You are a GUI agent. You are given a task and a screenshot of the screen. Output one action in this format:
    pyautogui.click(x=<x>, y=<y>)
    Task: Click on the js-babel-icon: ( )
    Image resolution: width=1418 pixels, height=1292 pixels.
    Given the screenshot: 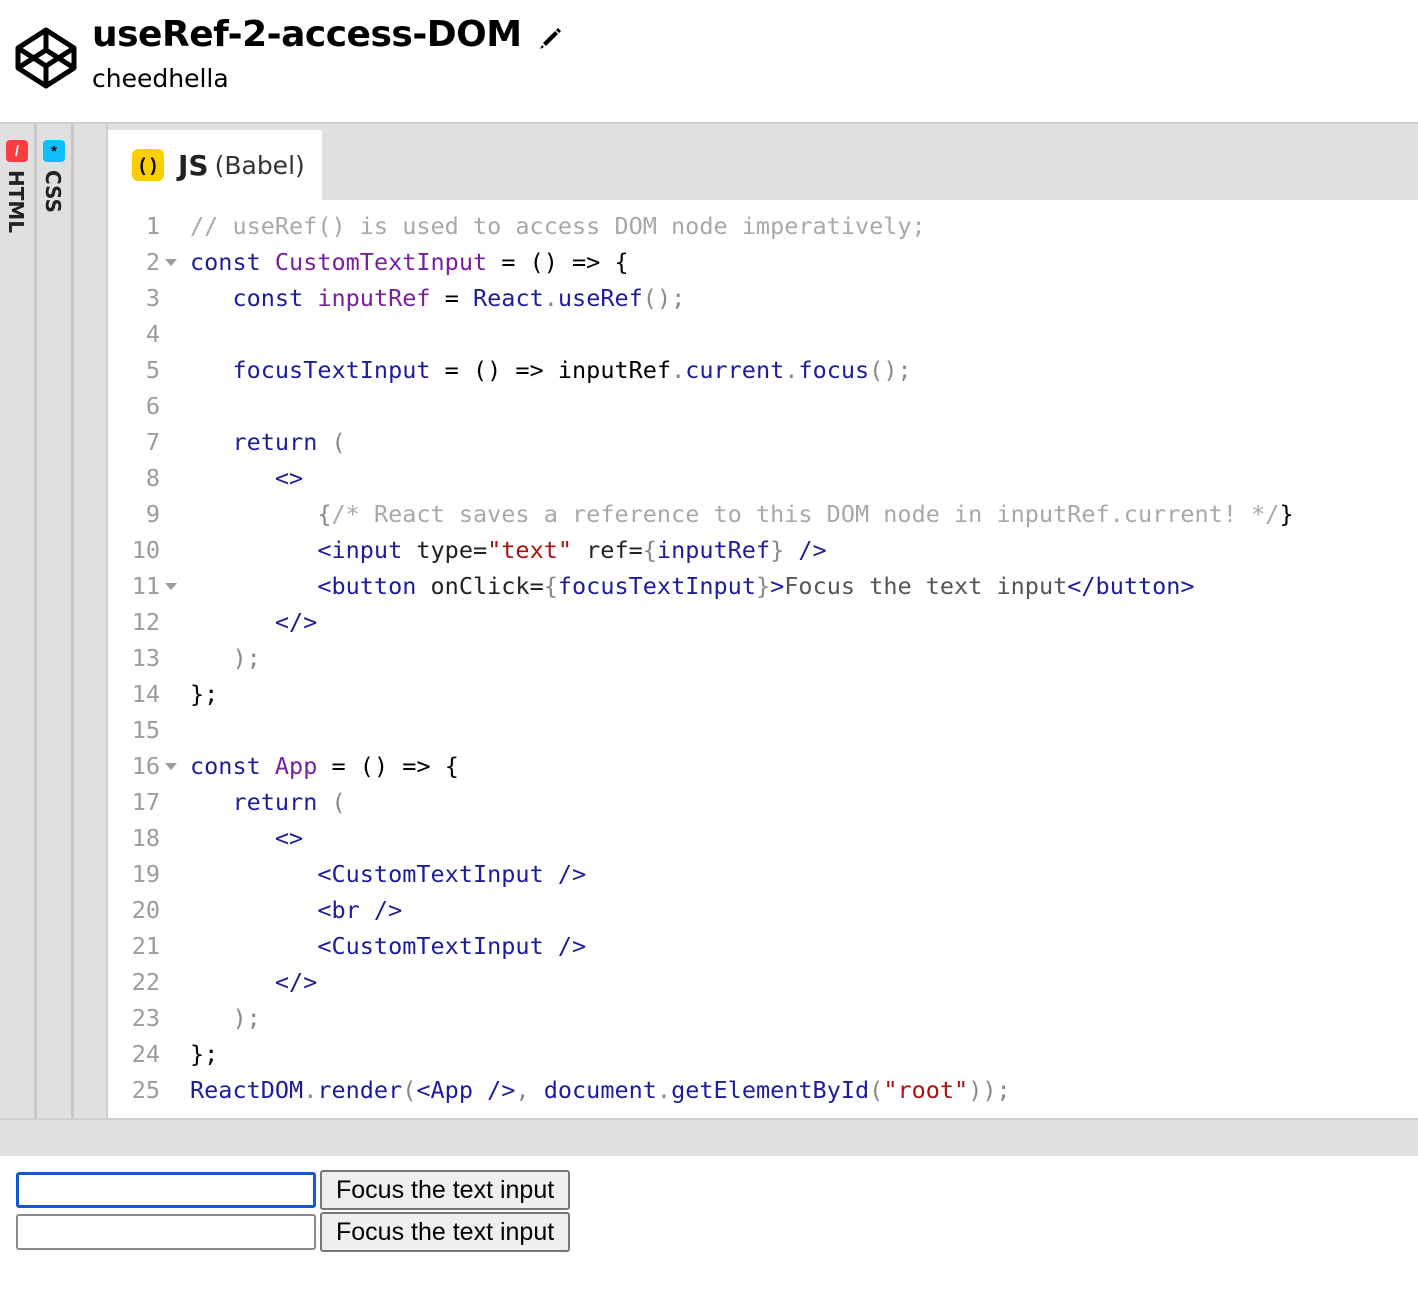 What is the action you would take?
    pyautogui.click(x=148, y=165)
    